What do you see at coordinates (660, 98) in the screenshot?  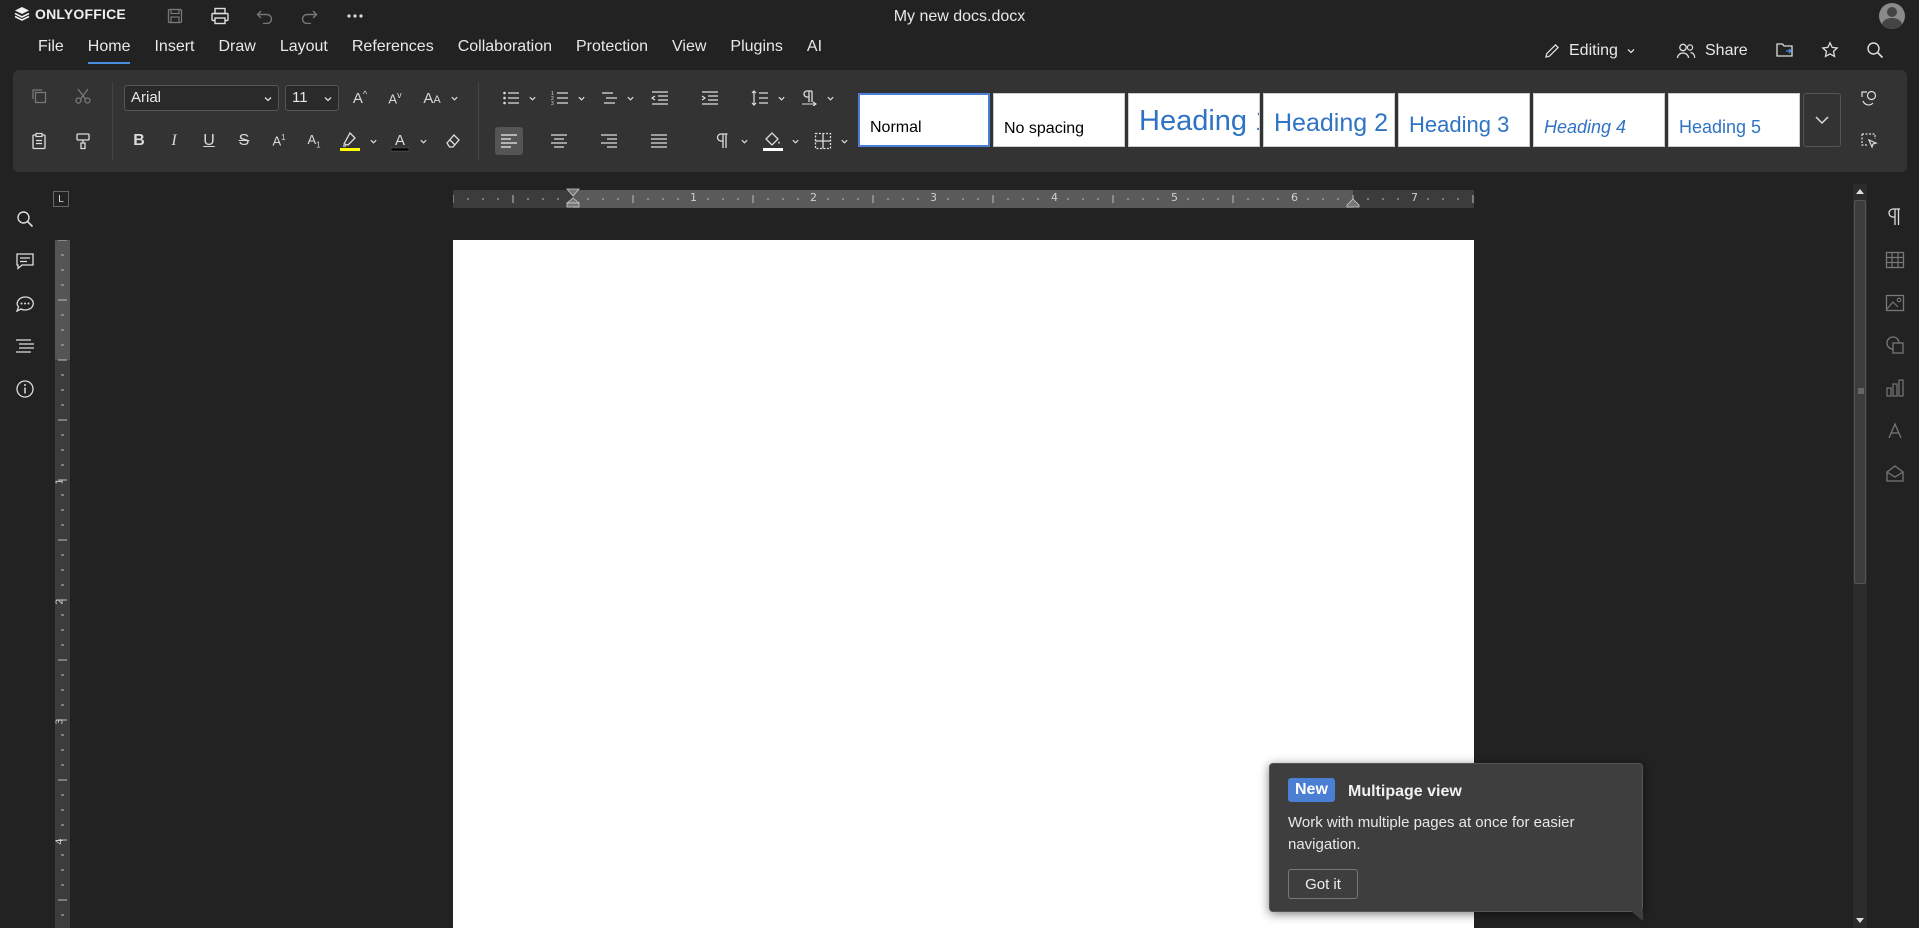 I see `decrease-indent-icon` at bounding box center [660, 98].